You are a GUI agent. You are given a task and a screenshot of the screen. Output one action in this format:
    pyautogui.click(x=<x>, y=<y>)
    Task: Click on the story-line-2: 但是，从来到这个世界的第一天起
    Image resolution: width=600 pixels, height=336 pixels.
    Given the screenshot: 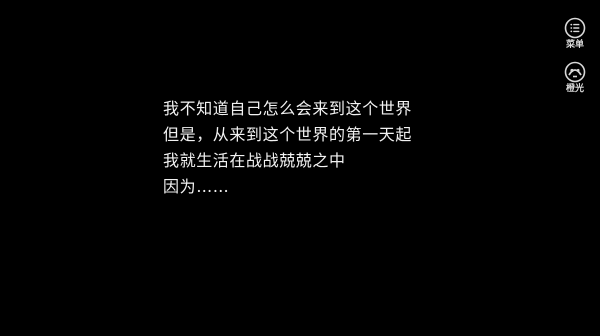 What is the action you would take?
    pyautogui.click(x=288, y=134)
    